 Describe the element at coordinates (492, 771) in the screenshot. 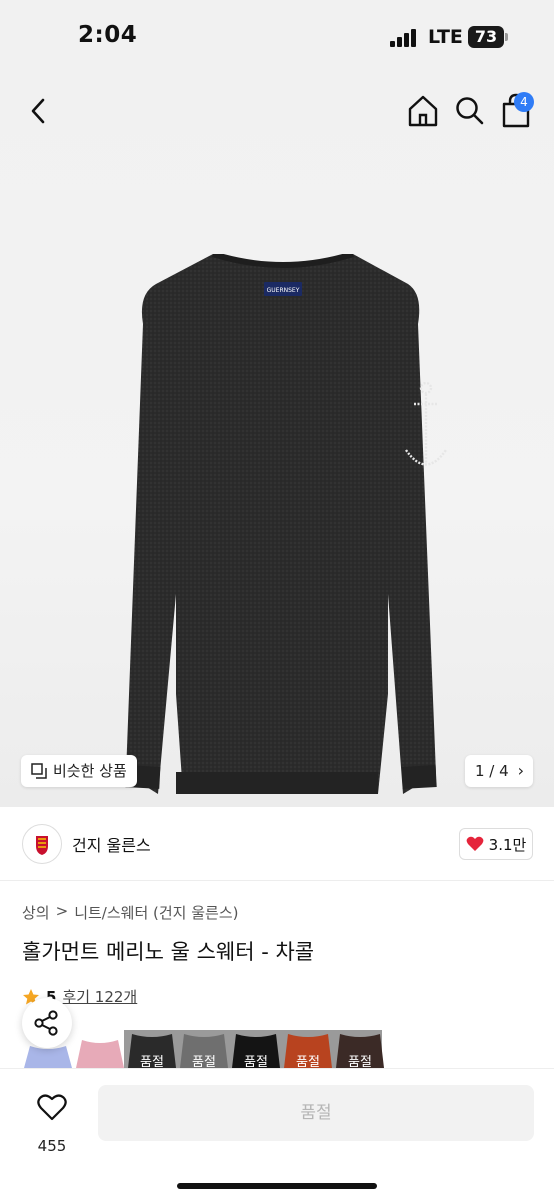

I see `page-indicator-label: 1 / 4` at that location.